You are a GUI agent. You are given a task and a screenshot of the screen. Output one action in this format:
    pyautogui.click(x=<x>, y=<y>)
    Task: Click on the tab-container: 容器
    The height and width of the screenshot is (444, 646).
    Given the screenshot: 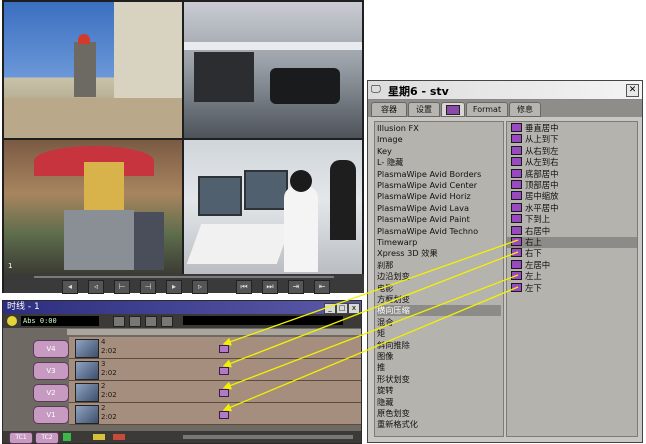 What is the action you would take?
    pyautogui.click(x=389, y=109)
    